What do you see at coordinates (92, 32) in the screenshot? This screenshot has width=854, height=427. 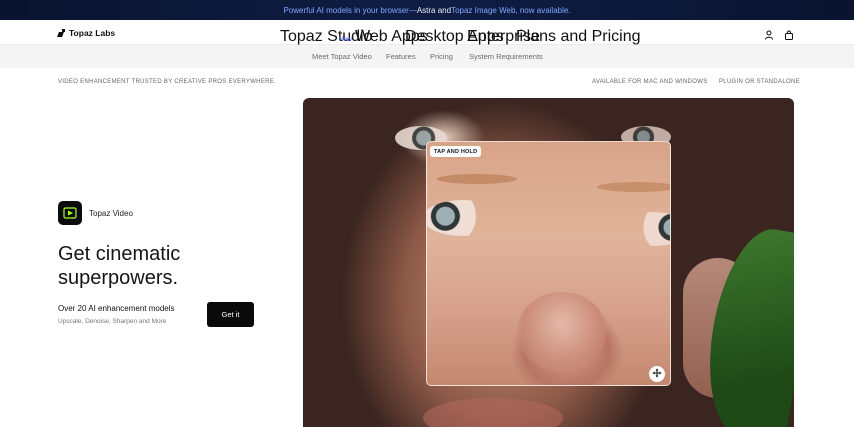 I see `logo-text: Topaz Labs` at bounding box center [92, 32].